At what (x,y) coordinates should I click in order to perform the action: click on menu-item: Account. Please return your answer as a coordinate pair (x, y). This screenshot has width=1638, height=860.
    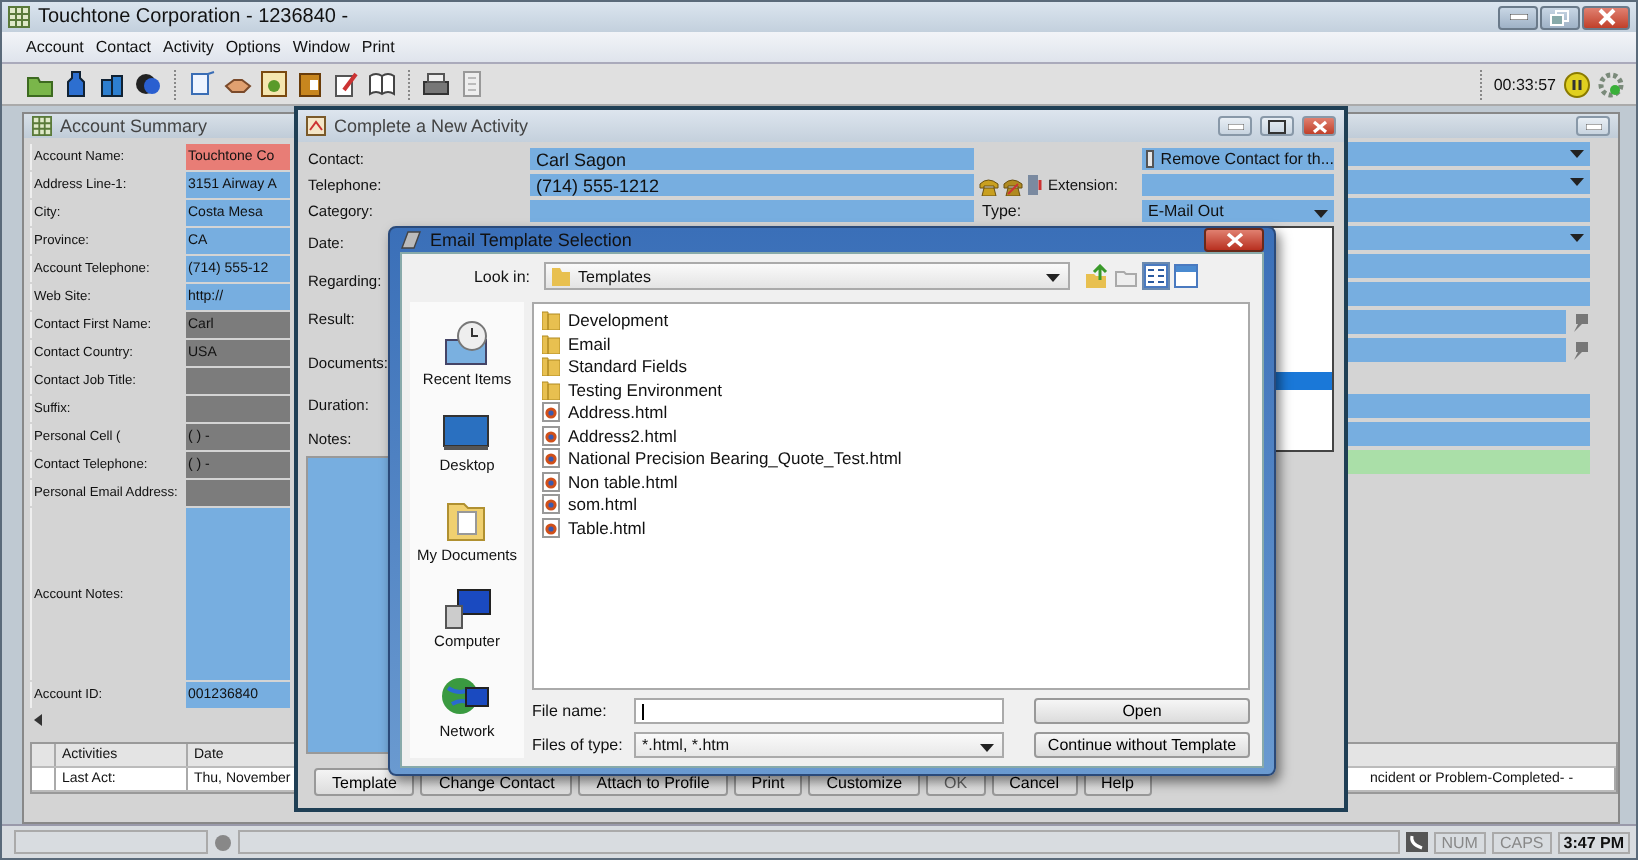
    Looking at the image, I should click on (55, 47).